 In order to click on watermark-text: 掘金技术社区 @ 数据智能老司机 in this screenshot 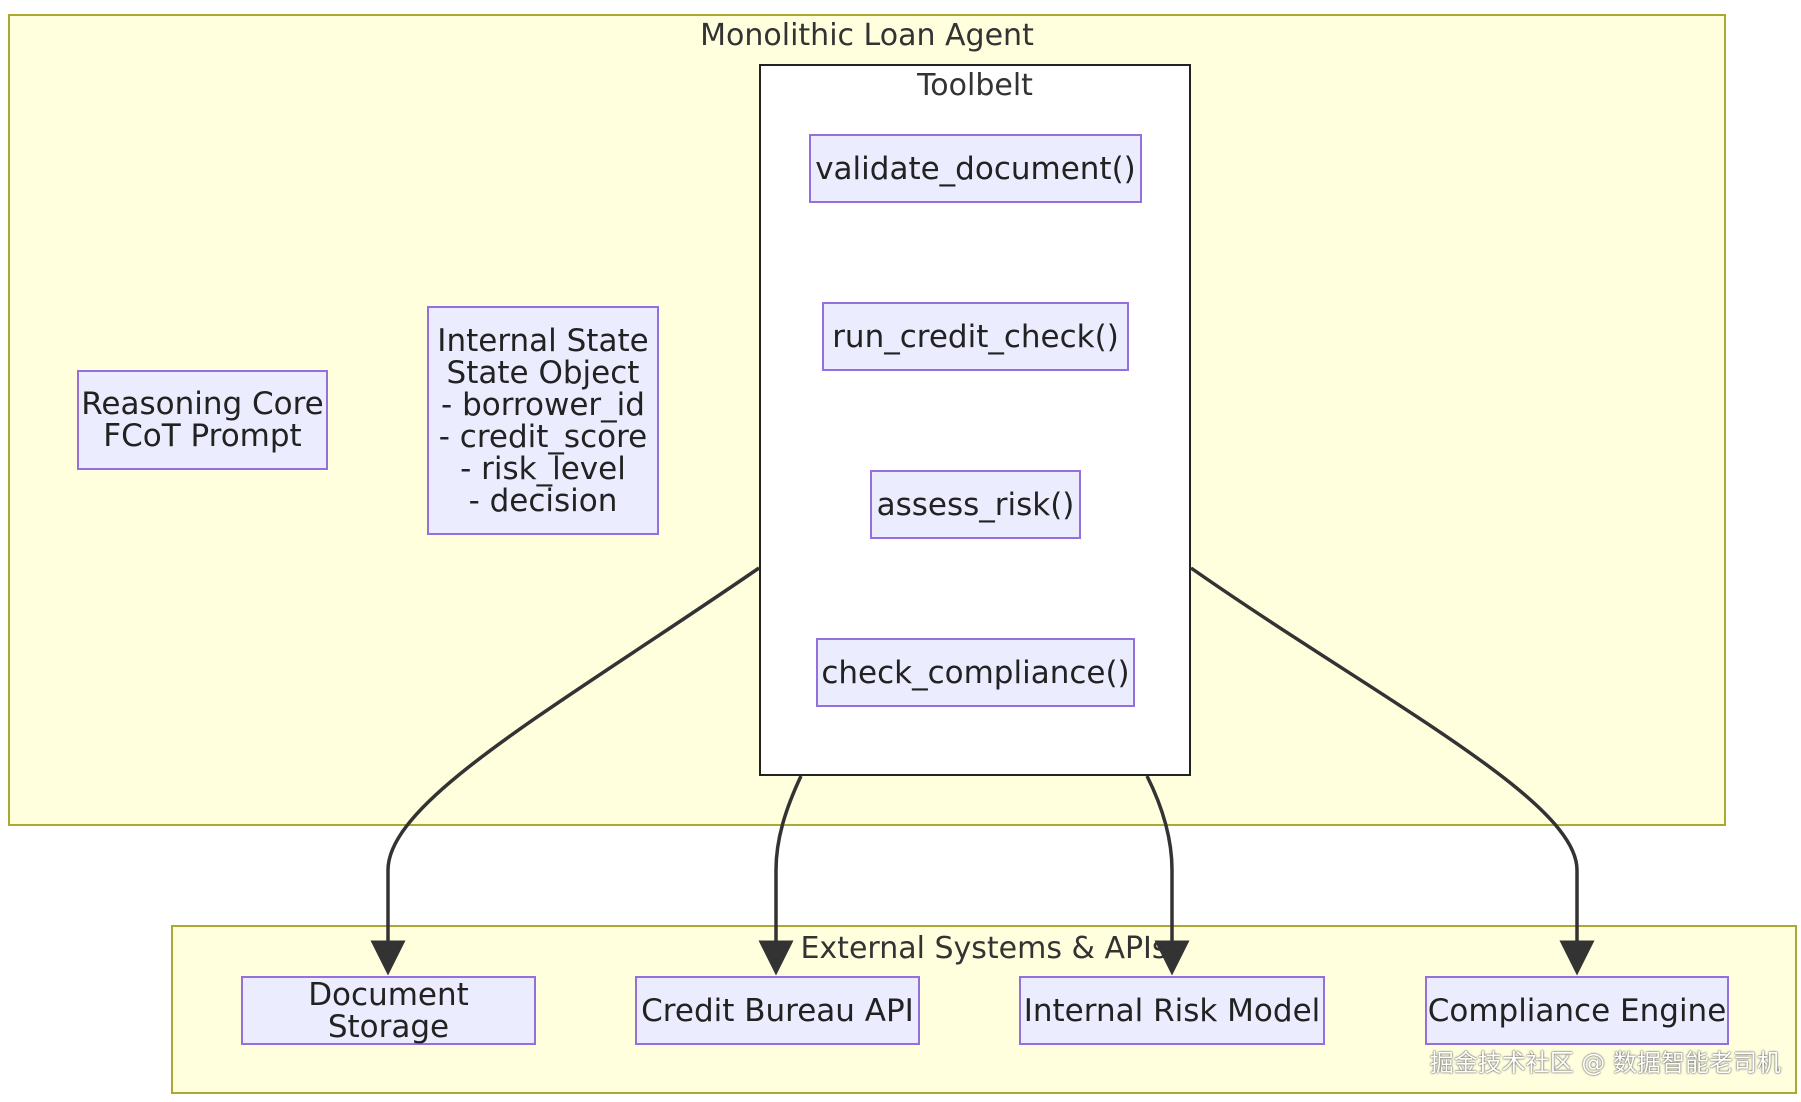, I will do `click(1605, 1063)`.